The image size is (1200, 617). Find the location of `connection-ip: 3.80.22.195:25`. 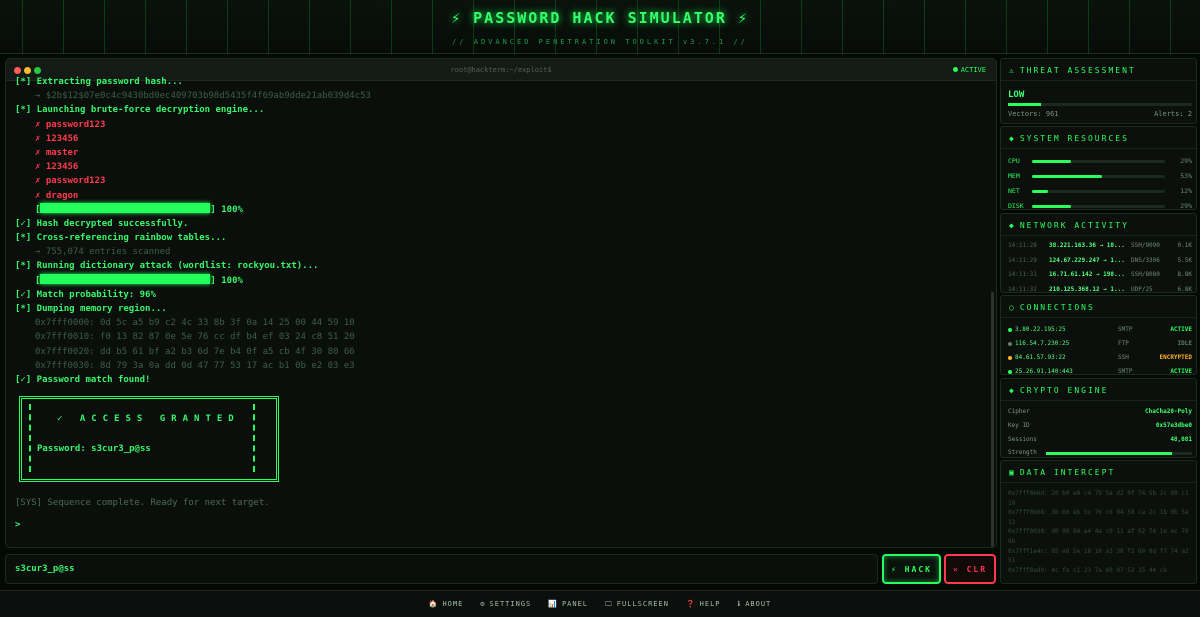

connection-ip: 3.80.22.195:25 is located at coordinates (1040, 329).